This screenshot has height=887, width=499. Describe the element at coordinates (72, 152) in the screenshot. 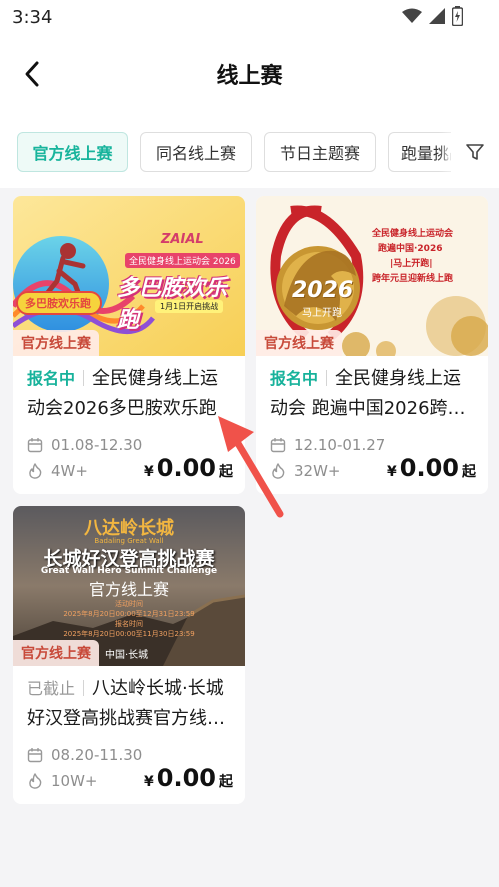

I see `tab-official: 官方线上赛` at that location.